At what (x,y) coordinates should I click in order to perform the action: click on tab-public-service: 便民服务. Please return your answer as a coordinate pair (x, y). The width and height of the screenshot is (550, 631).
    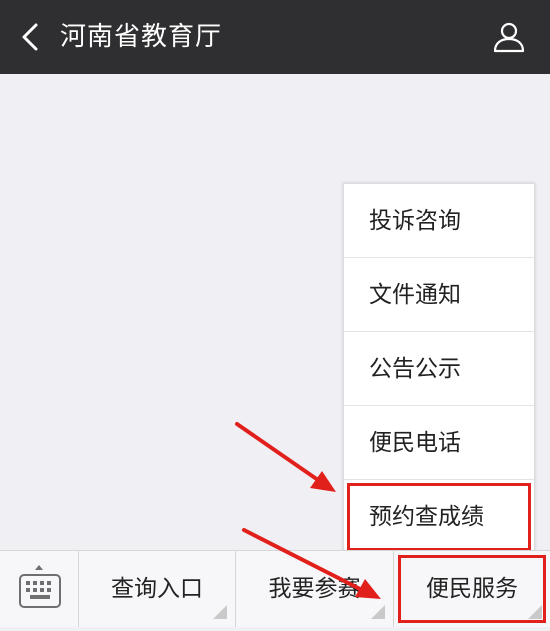
    Looking at the image, I should click on (472, 589).